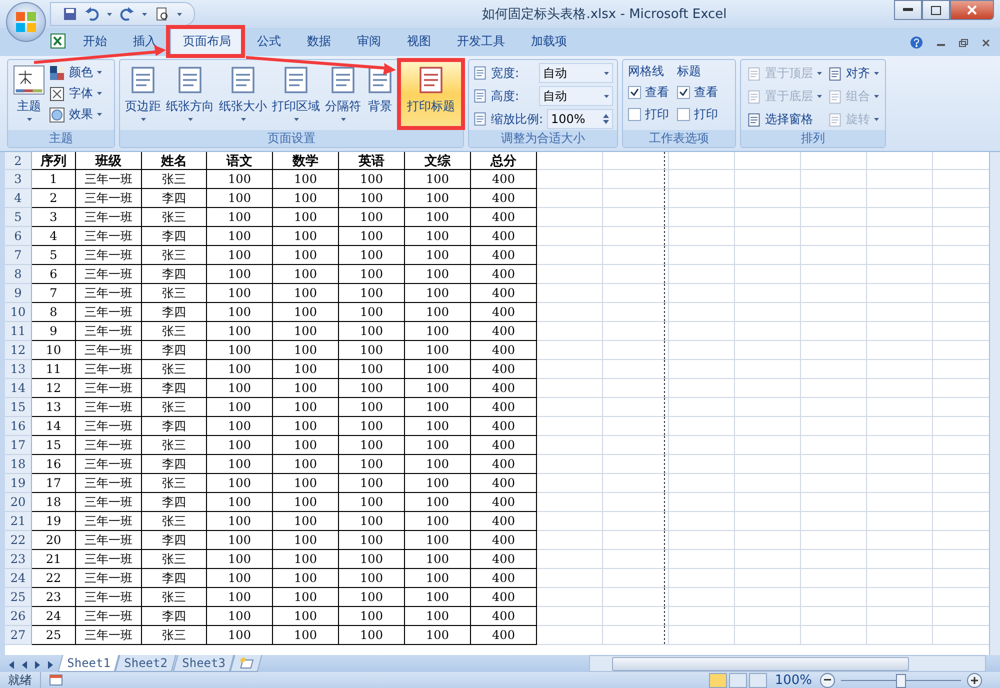 The image size is (1000, 688). I want to click on page-setup-button: 打印标题, so click(431, 94).